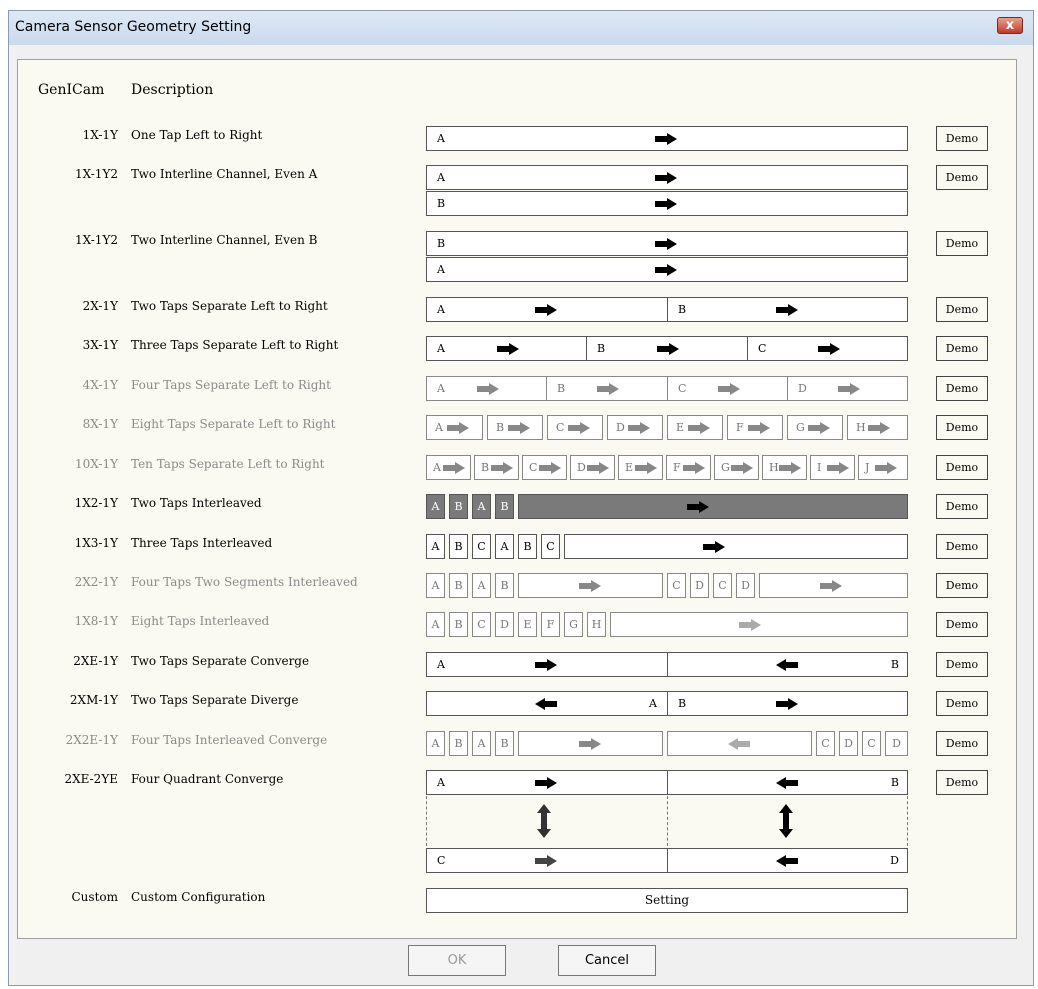 Image resolution: width=1038 pixels, height=989 pixels. Describe the element at coordinates (91, 740) in the screenshot. I see `genicam-code: 2X2E-1Y` at that location.